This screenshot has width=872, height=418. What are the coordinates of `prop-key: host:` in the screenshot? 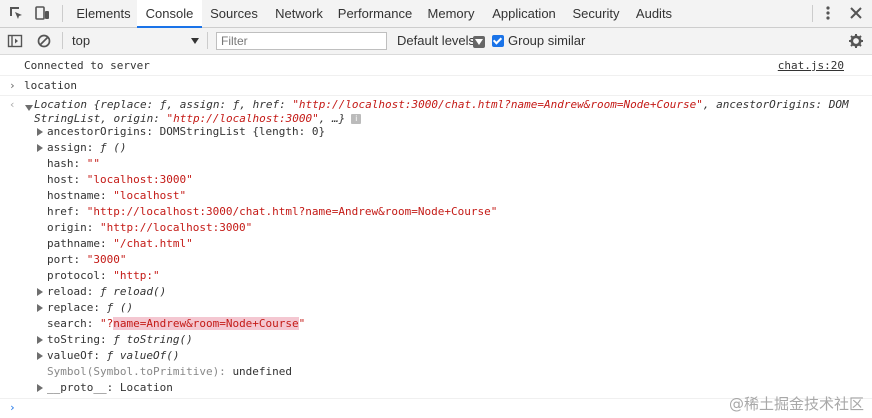 It's located at (64, 179).